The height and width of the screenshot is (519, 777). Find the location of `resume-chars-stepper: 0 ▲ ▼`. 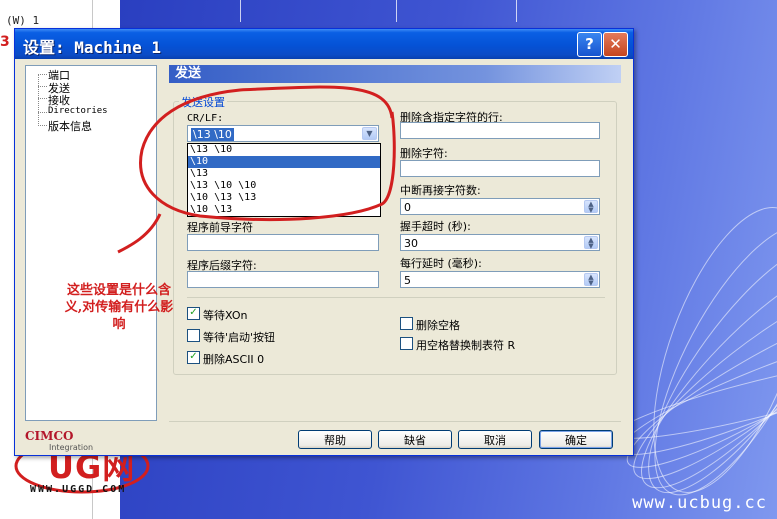

resume-chars-stepper: 0 ▲ ▼ is located at coordinates (500, 206).